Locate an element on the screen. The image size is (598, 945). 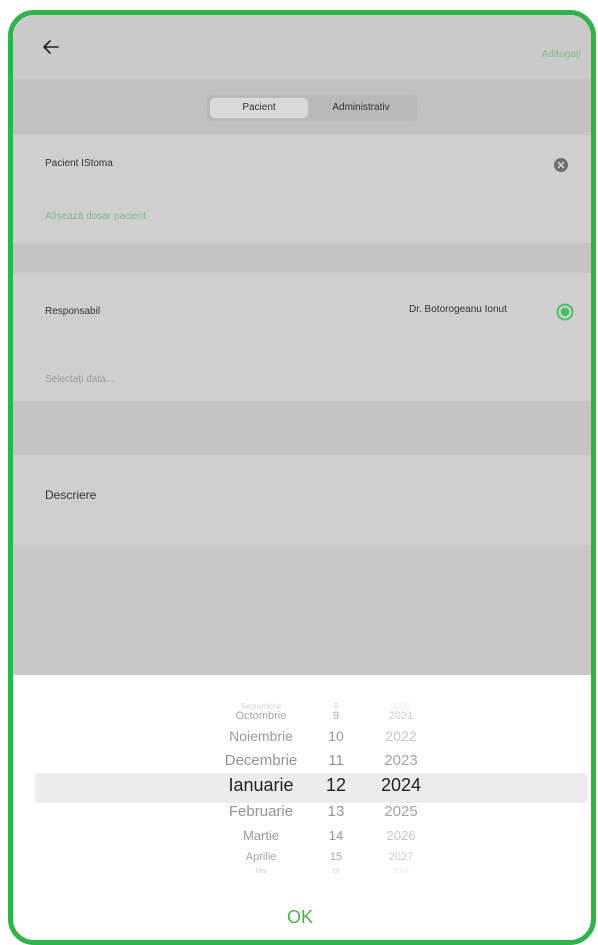
picker-day-item: 9 is located at coordinates (336, 716).